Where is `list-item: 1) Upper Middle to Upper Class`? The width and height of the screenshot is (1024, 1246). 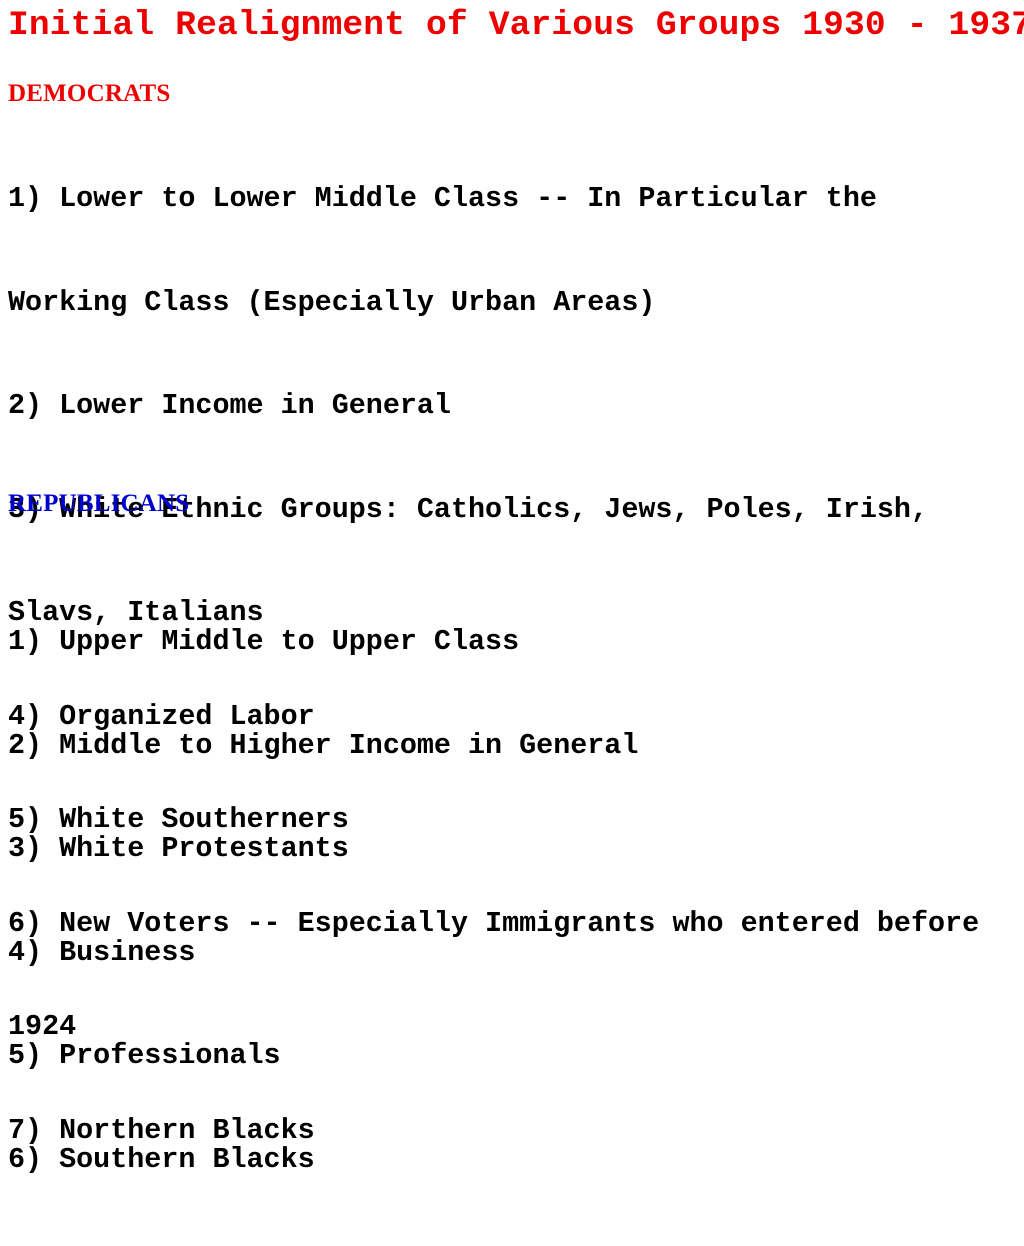
list-item: 1) Upper Middle to Upper Class is located at coordinates (264, 641).